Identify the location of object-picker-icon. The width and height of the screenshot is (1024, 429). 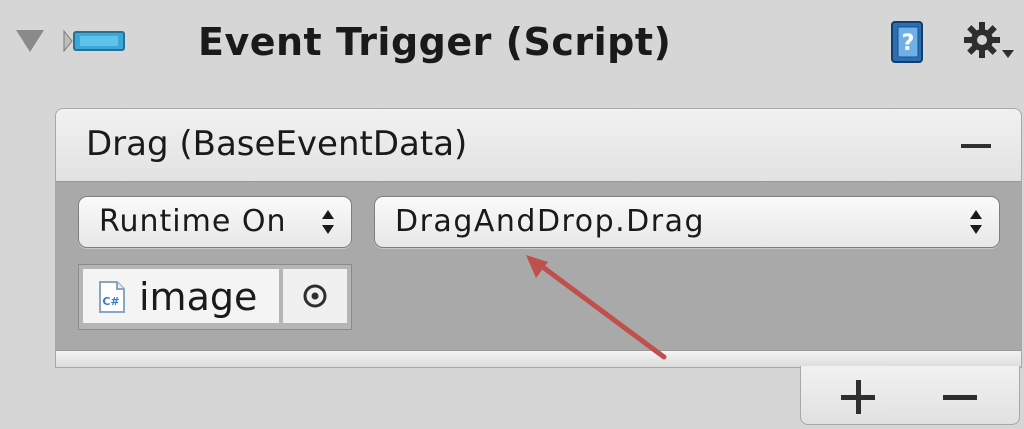
(315, 296).